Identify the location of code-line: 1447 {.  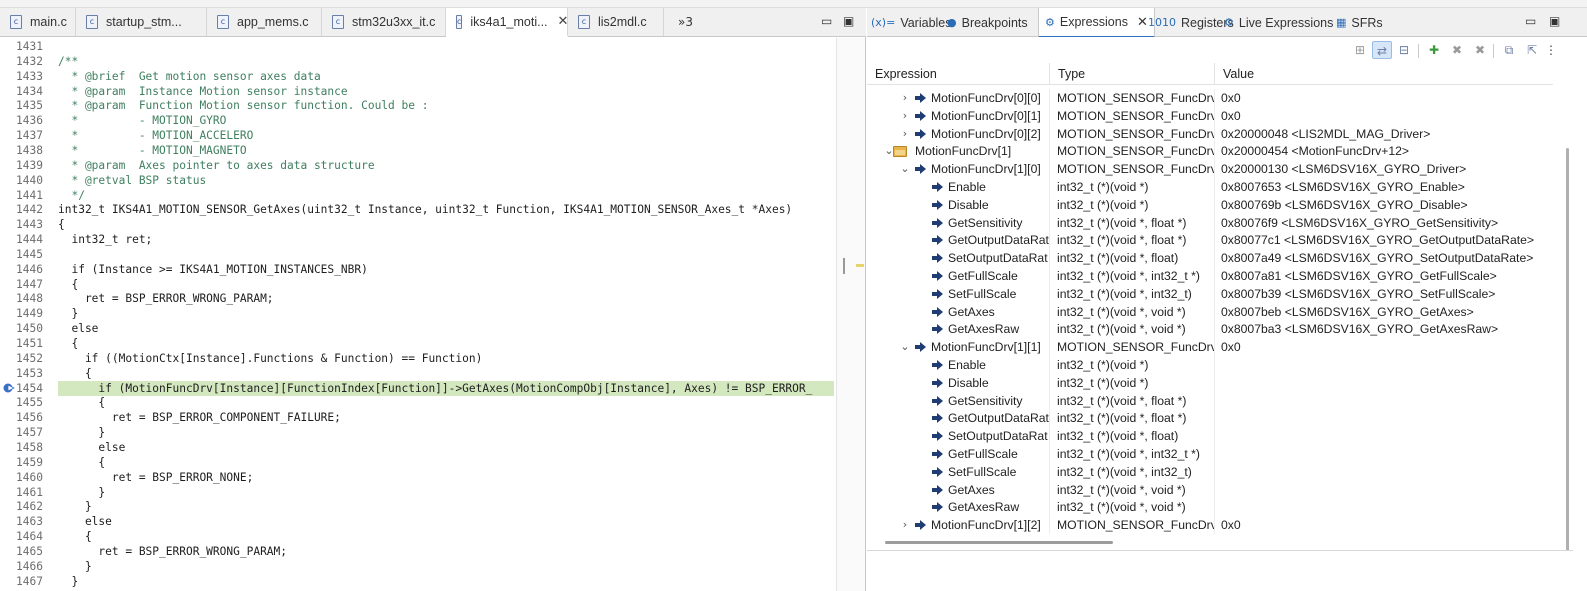
(418, 284).